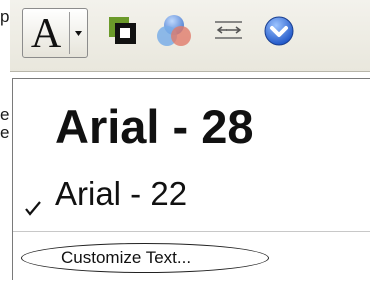 The width and height of the screenshot is (370, 281). What do you see at coordinates (121, 193) in the screenshot?
I see `menu-item-label: Arial - 22` at bounding box center [121, 193].